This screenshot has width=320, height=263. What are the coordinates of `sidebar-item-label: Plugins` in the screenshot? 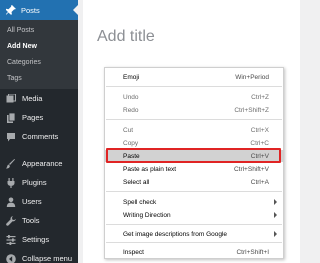 It's located at (34, 182).